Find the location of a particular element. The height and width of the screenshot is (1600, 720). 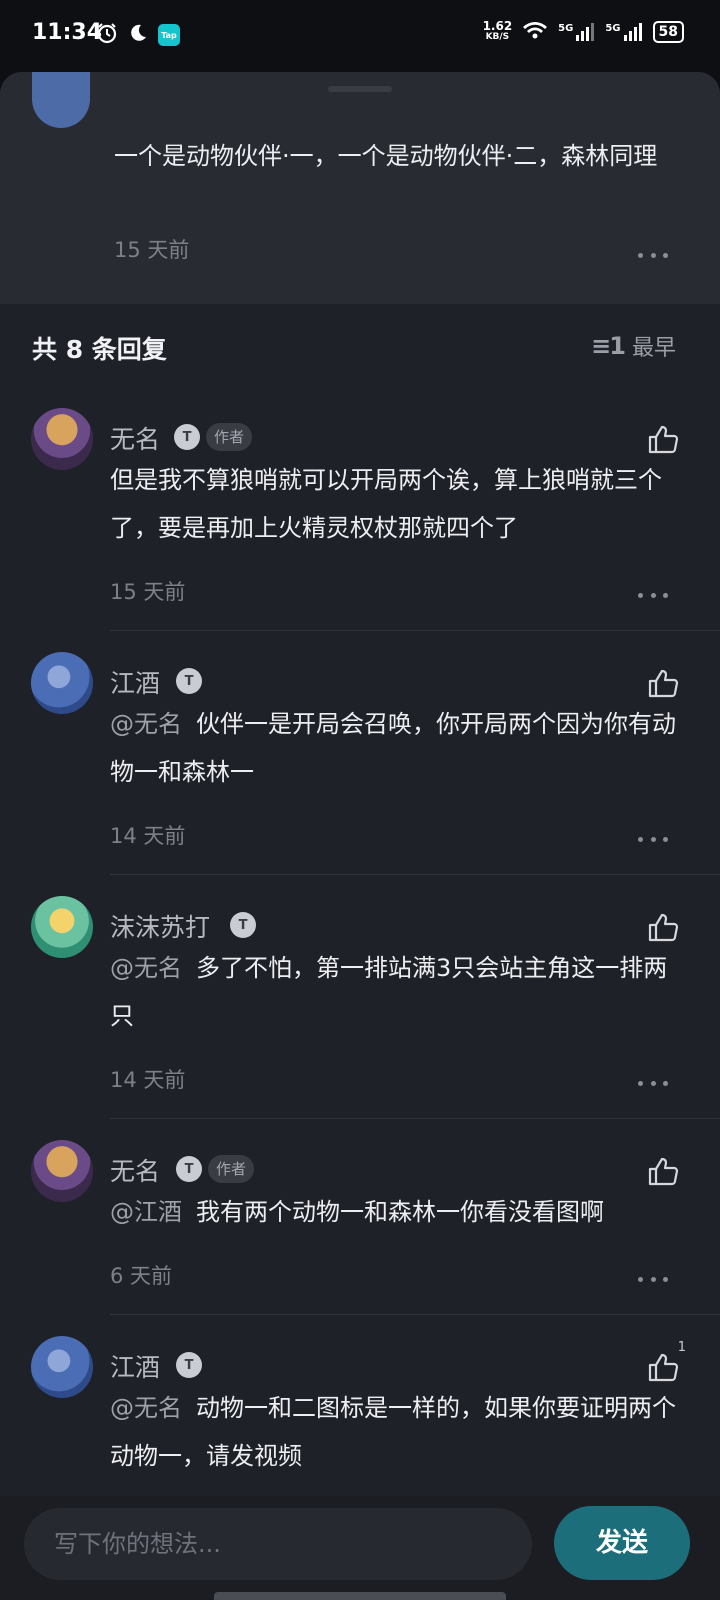

sort-button: ≡1 最早 is located at coordinates (633, 346).